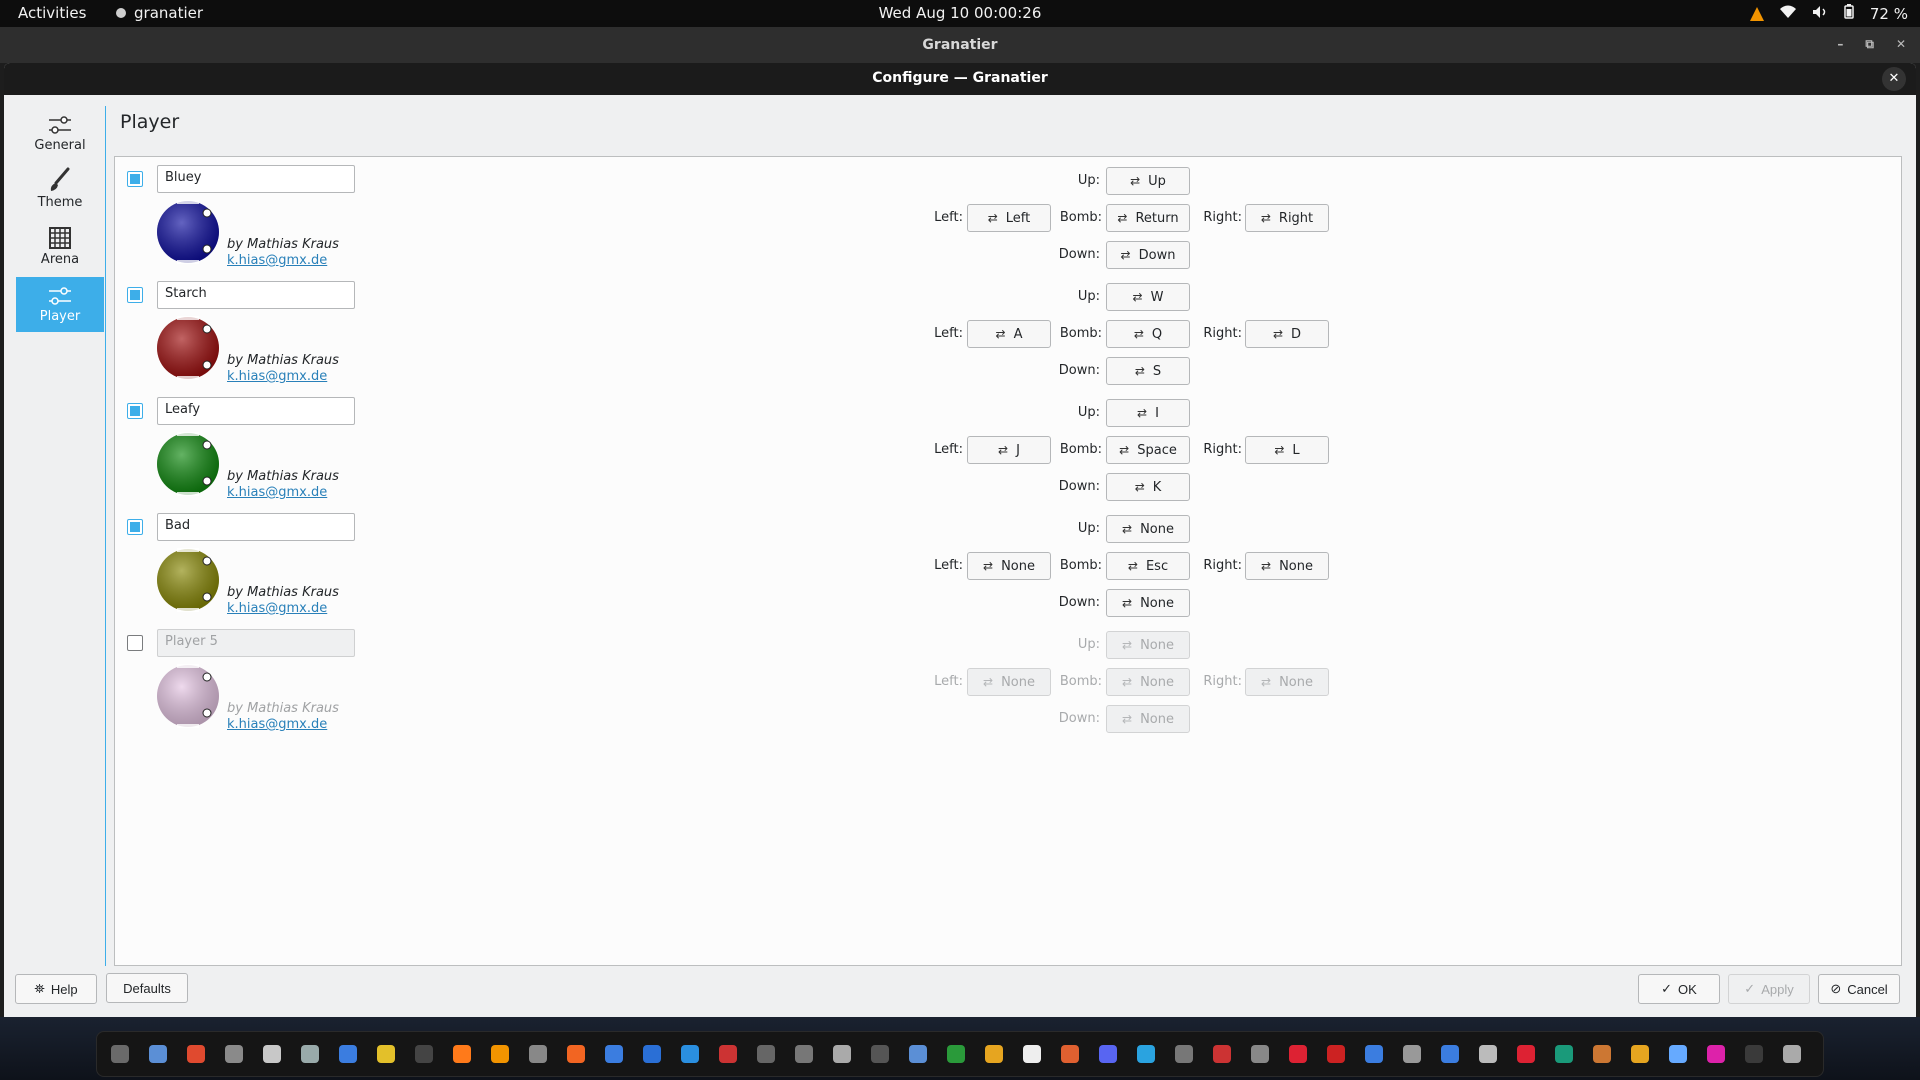  I want to click on down-key-button: ⇄ K, so click(1148, 487).